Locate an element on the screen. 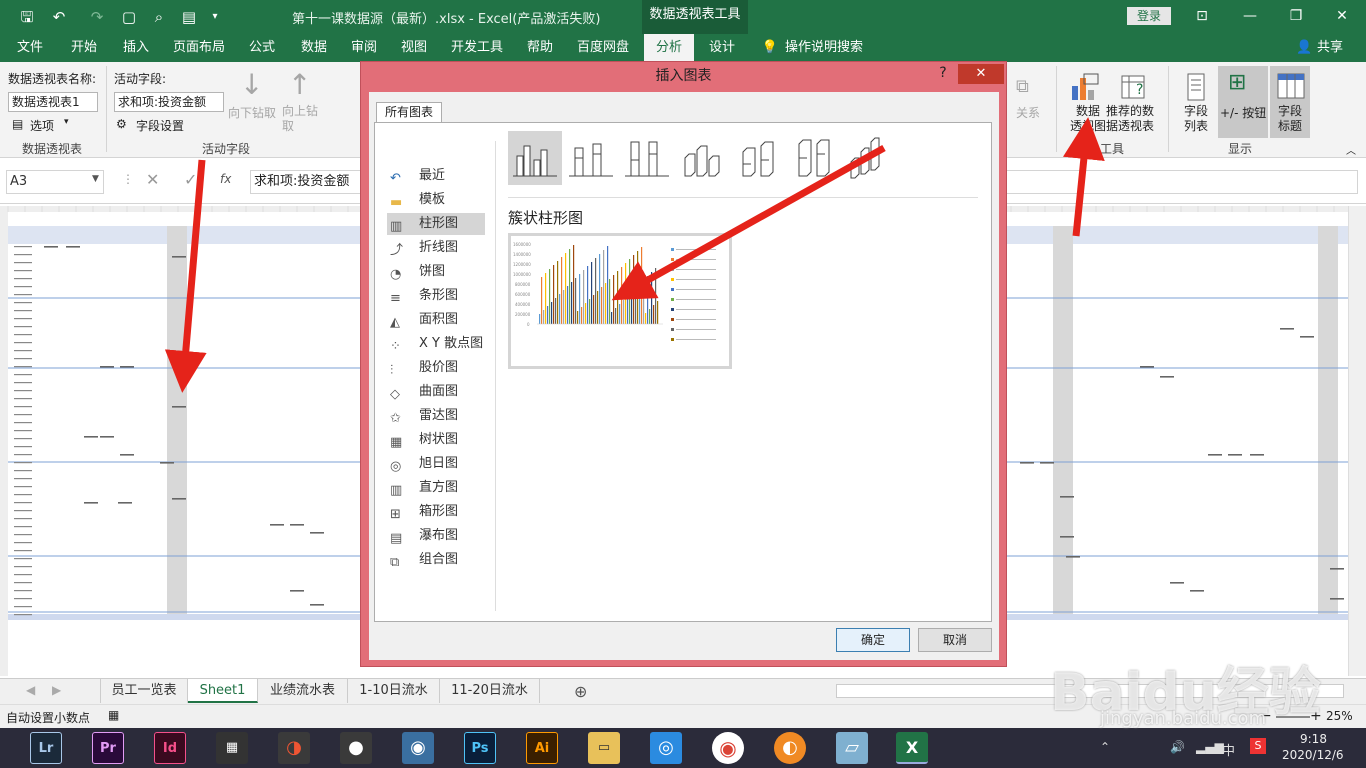 Image resolution: width=1366 pixels, height=768 pixels. premiere-icon: Pr is located at coordinates (108, 748).